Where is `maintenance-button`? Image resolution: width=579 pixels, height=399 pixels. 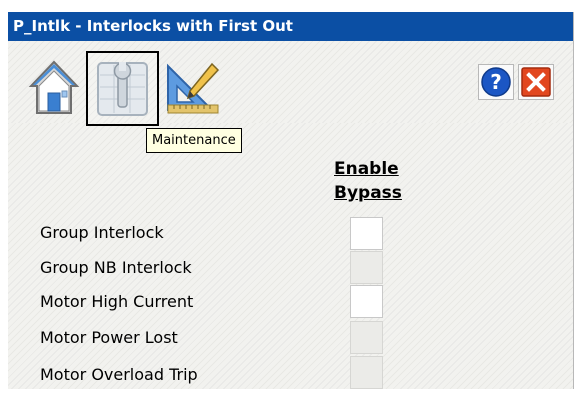
maintenance-button is located at coordinates (122, 88).